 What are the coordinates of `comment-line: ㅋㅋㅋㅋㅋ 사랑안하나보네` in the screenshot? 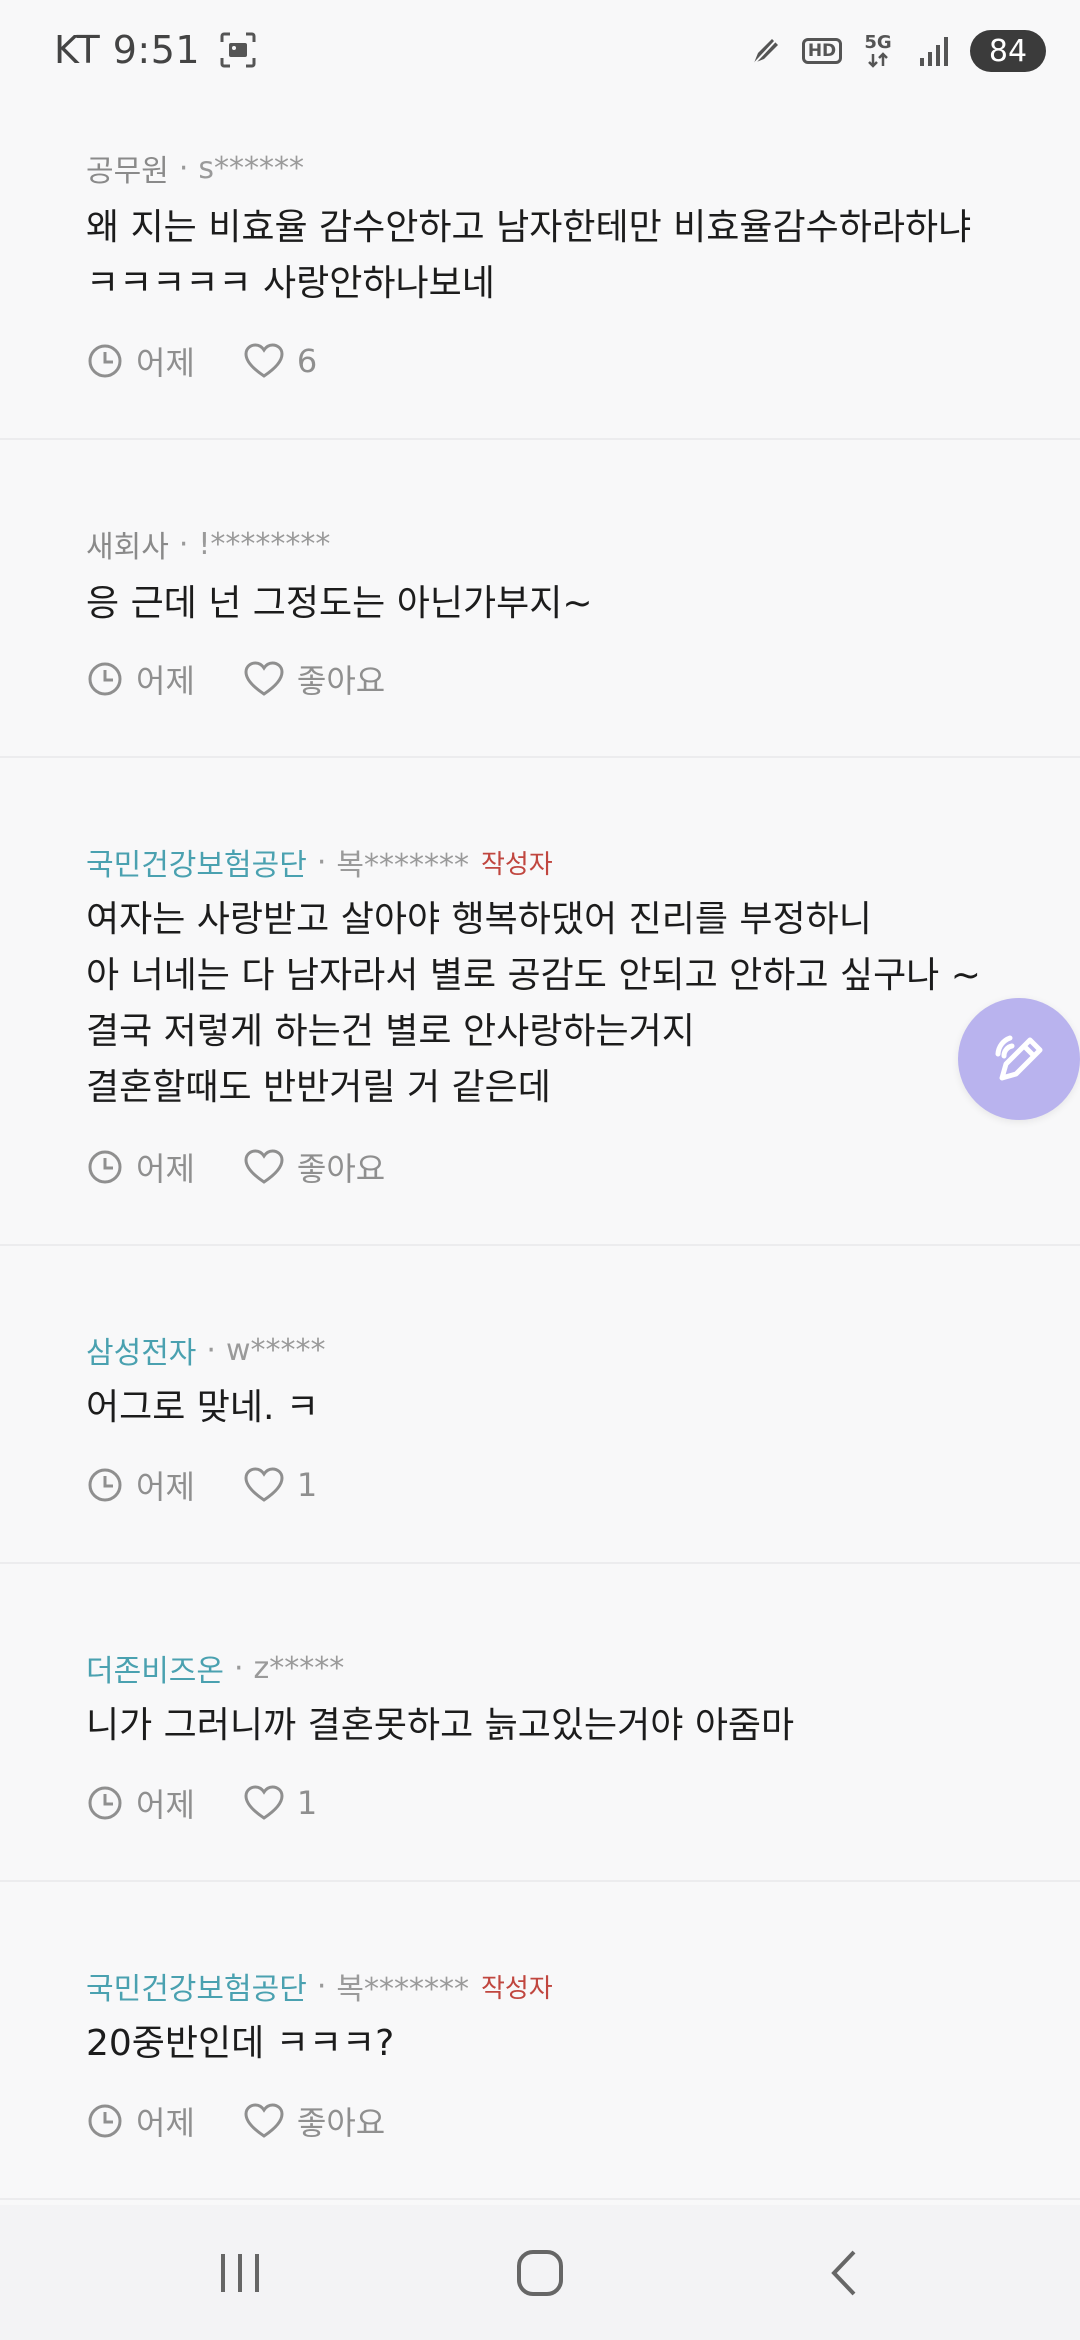 It's located at (290, 283).